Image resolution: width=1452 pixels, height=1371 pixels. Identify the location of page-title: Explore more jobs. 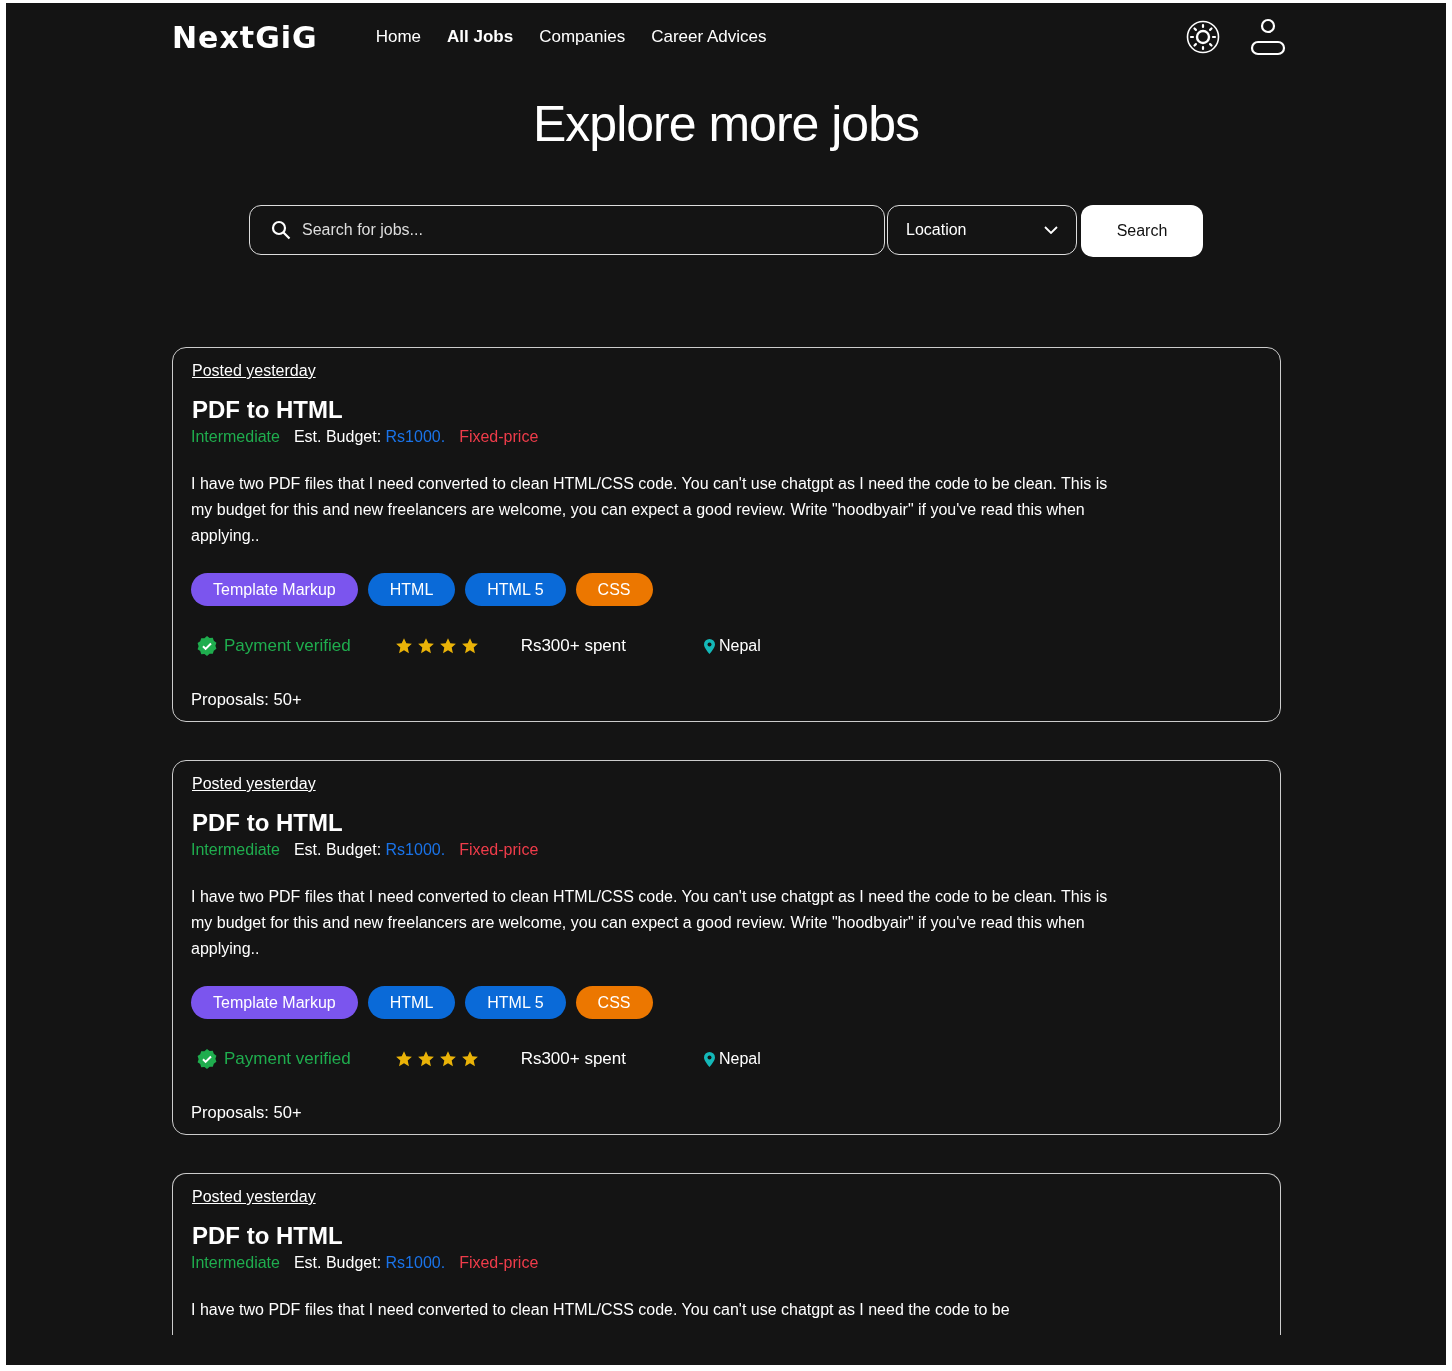
(726, 124).